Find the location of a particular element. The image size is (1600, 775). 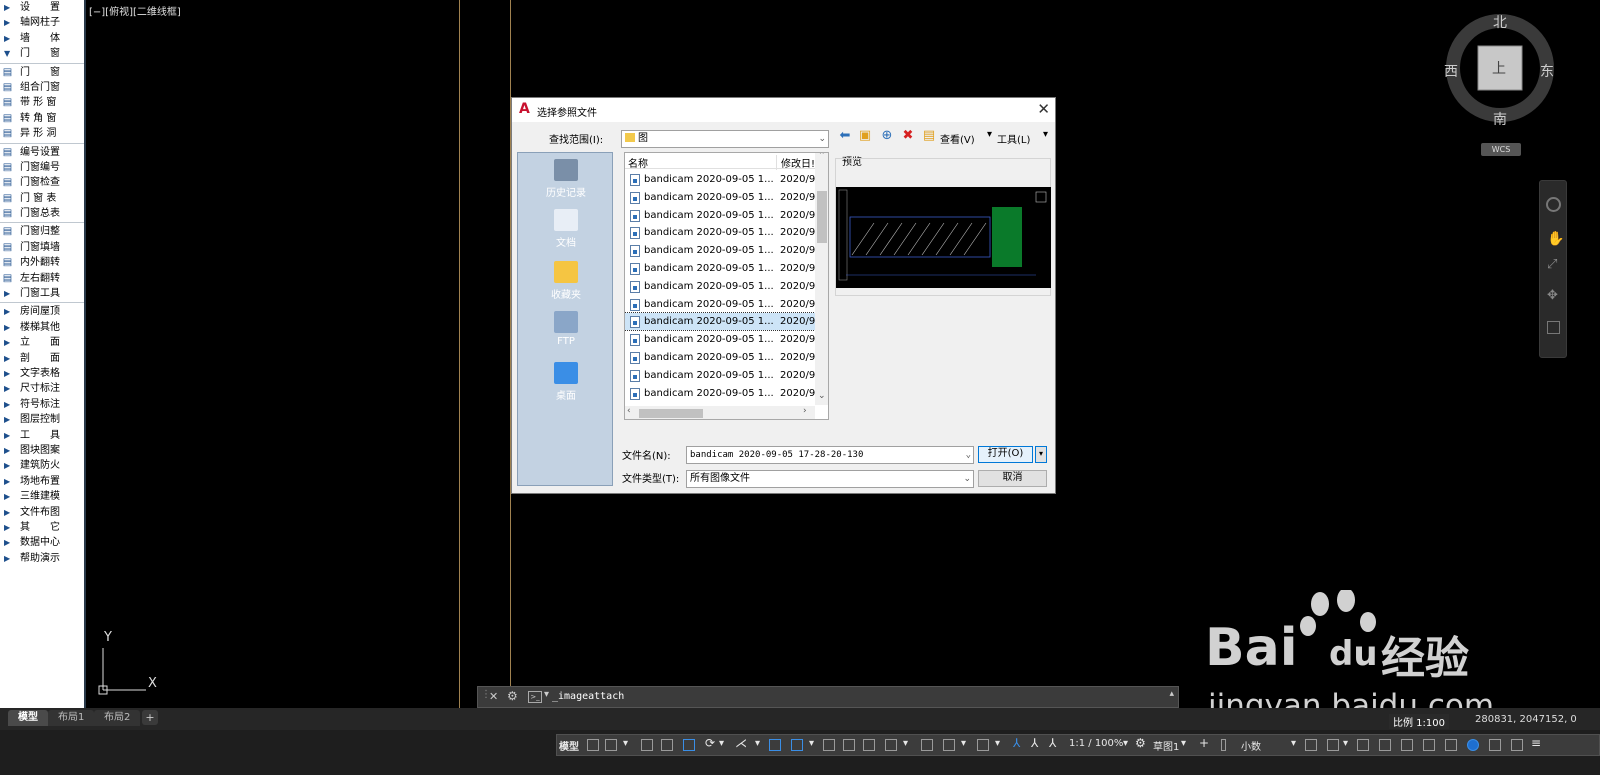

selection-cycling-icon is located at coordinates (869, 745).